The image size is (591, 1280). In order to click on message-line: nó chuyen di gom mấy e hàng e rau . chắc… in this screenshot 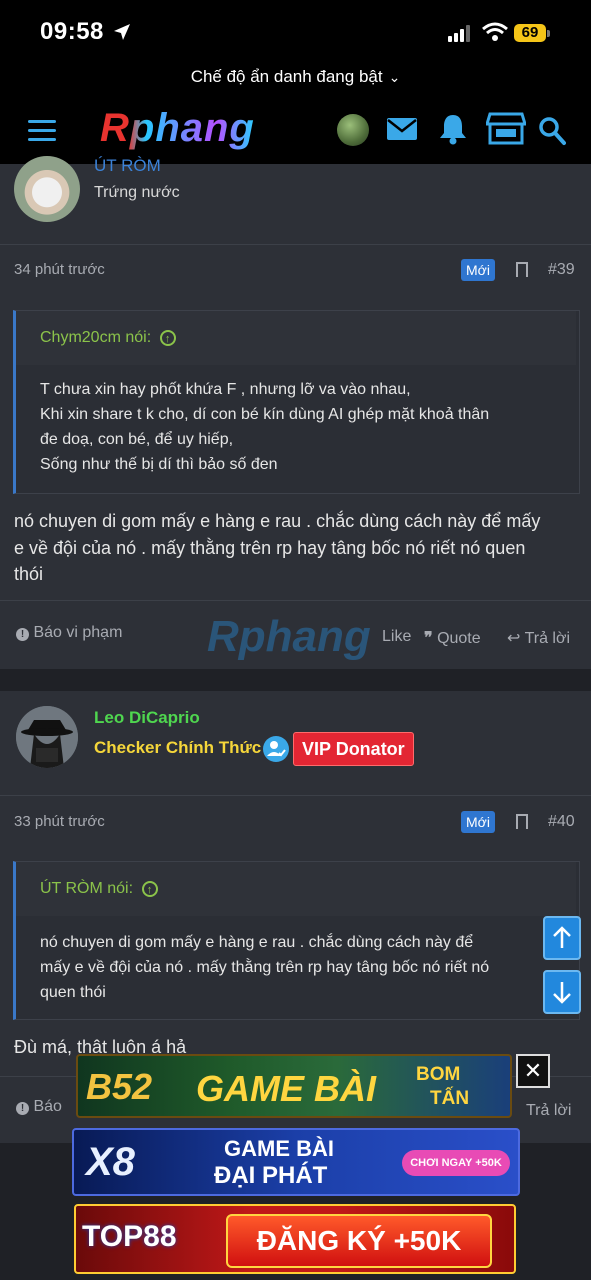, I will do `click(277, 521)`.